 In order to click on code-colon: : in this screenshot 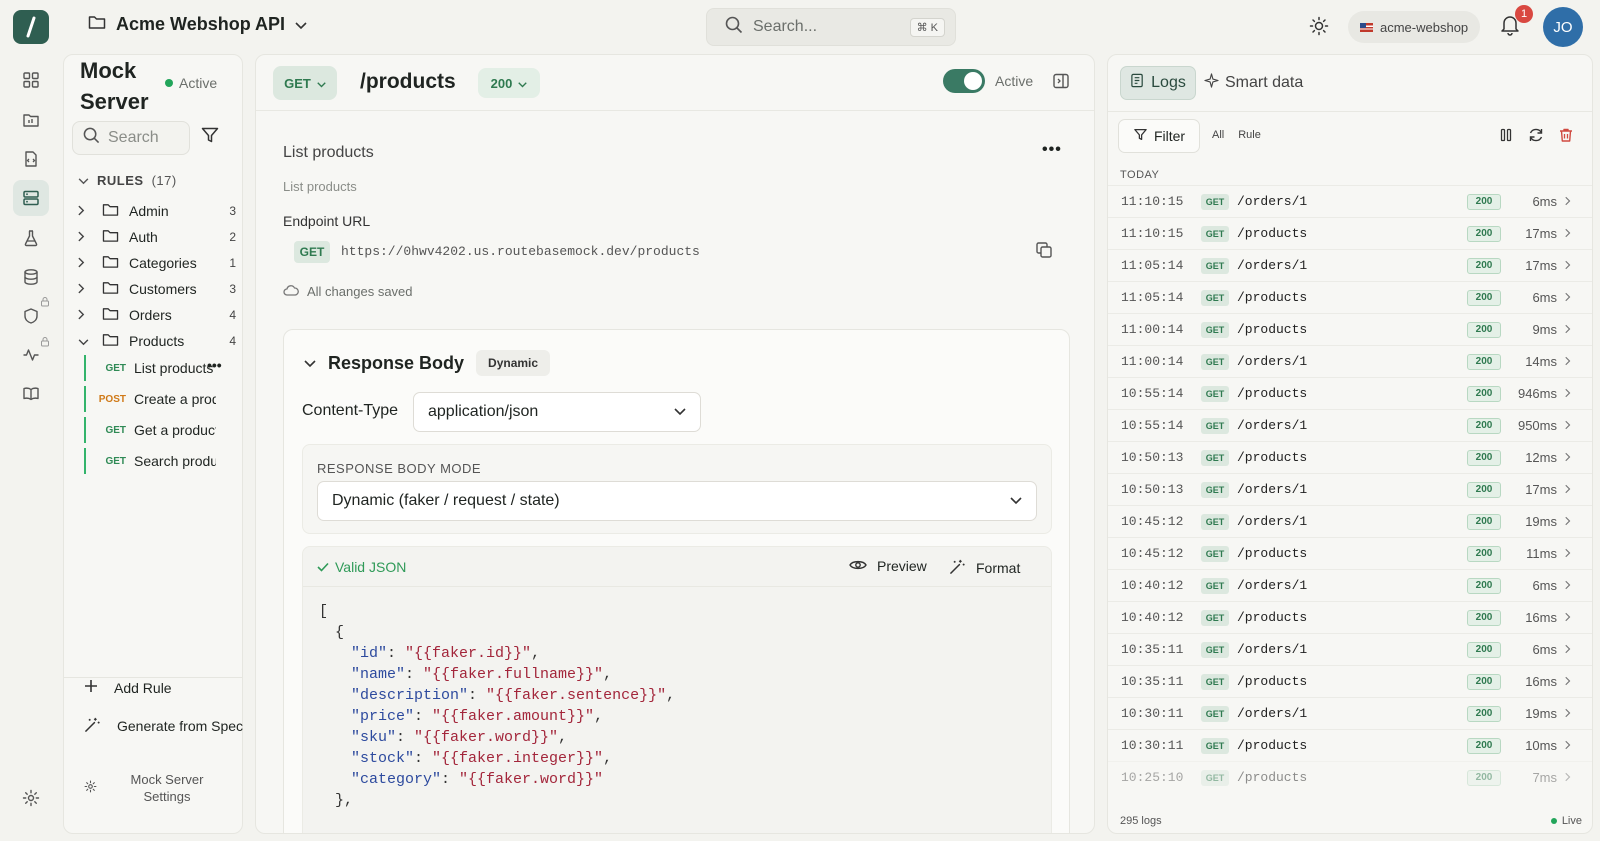, I will do `click(477, 695)`.